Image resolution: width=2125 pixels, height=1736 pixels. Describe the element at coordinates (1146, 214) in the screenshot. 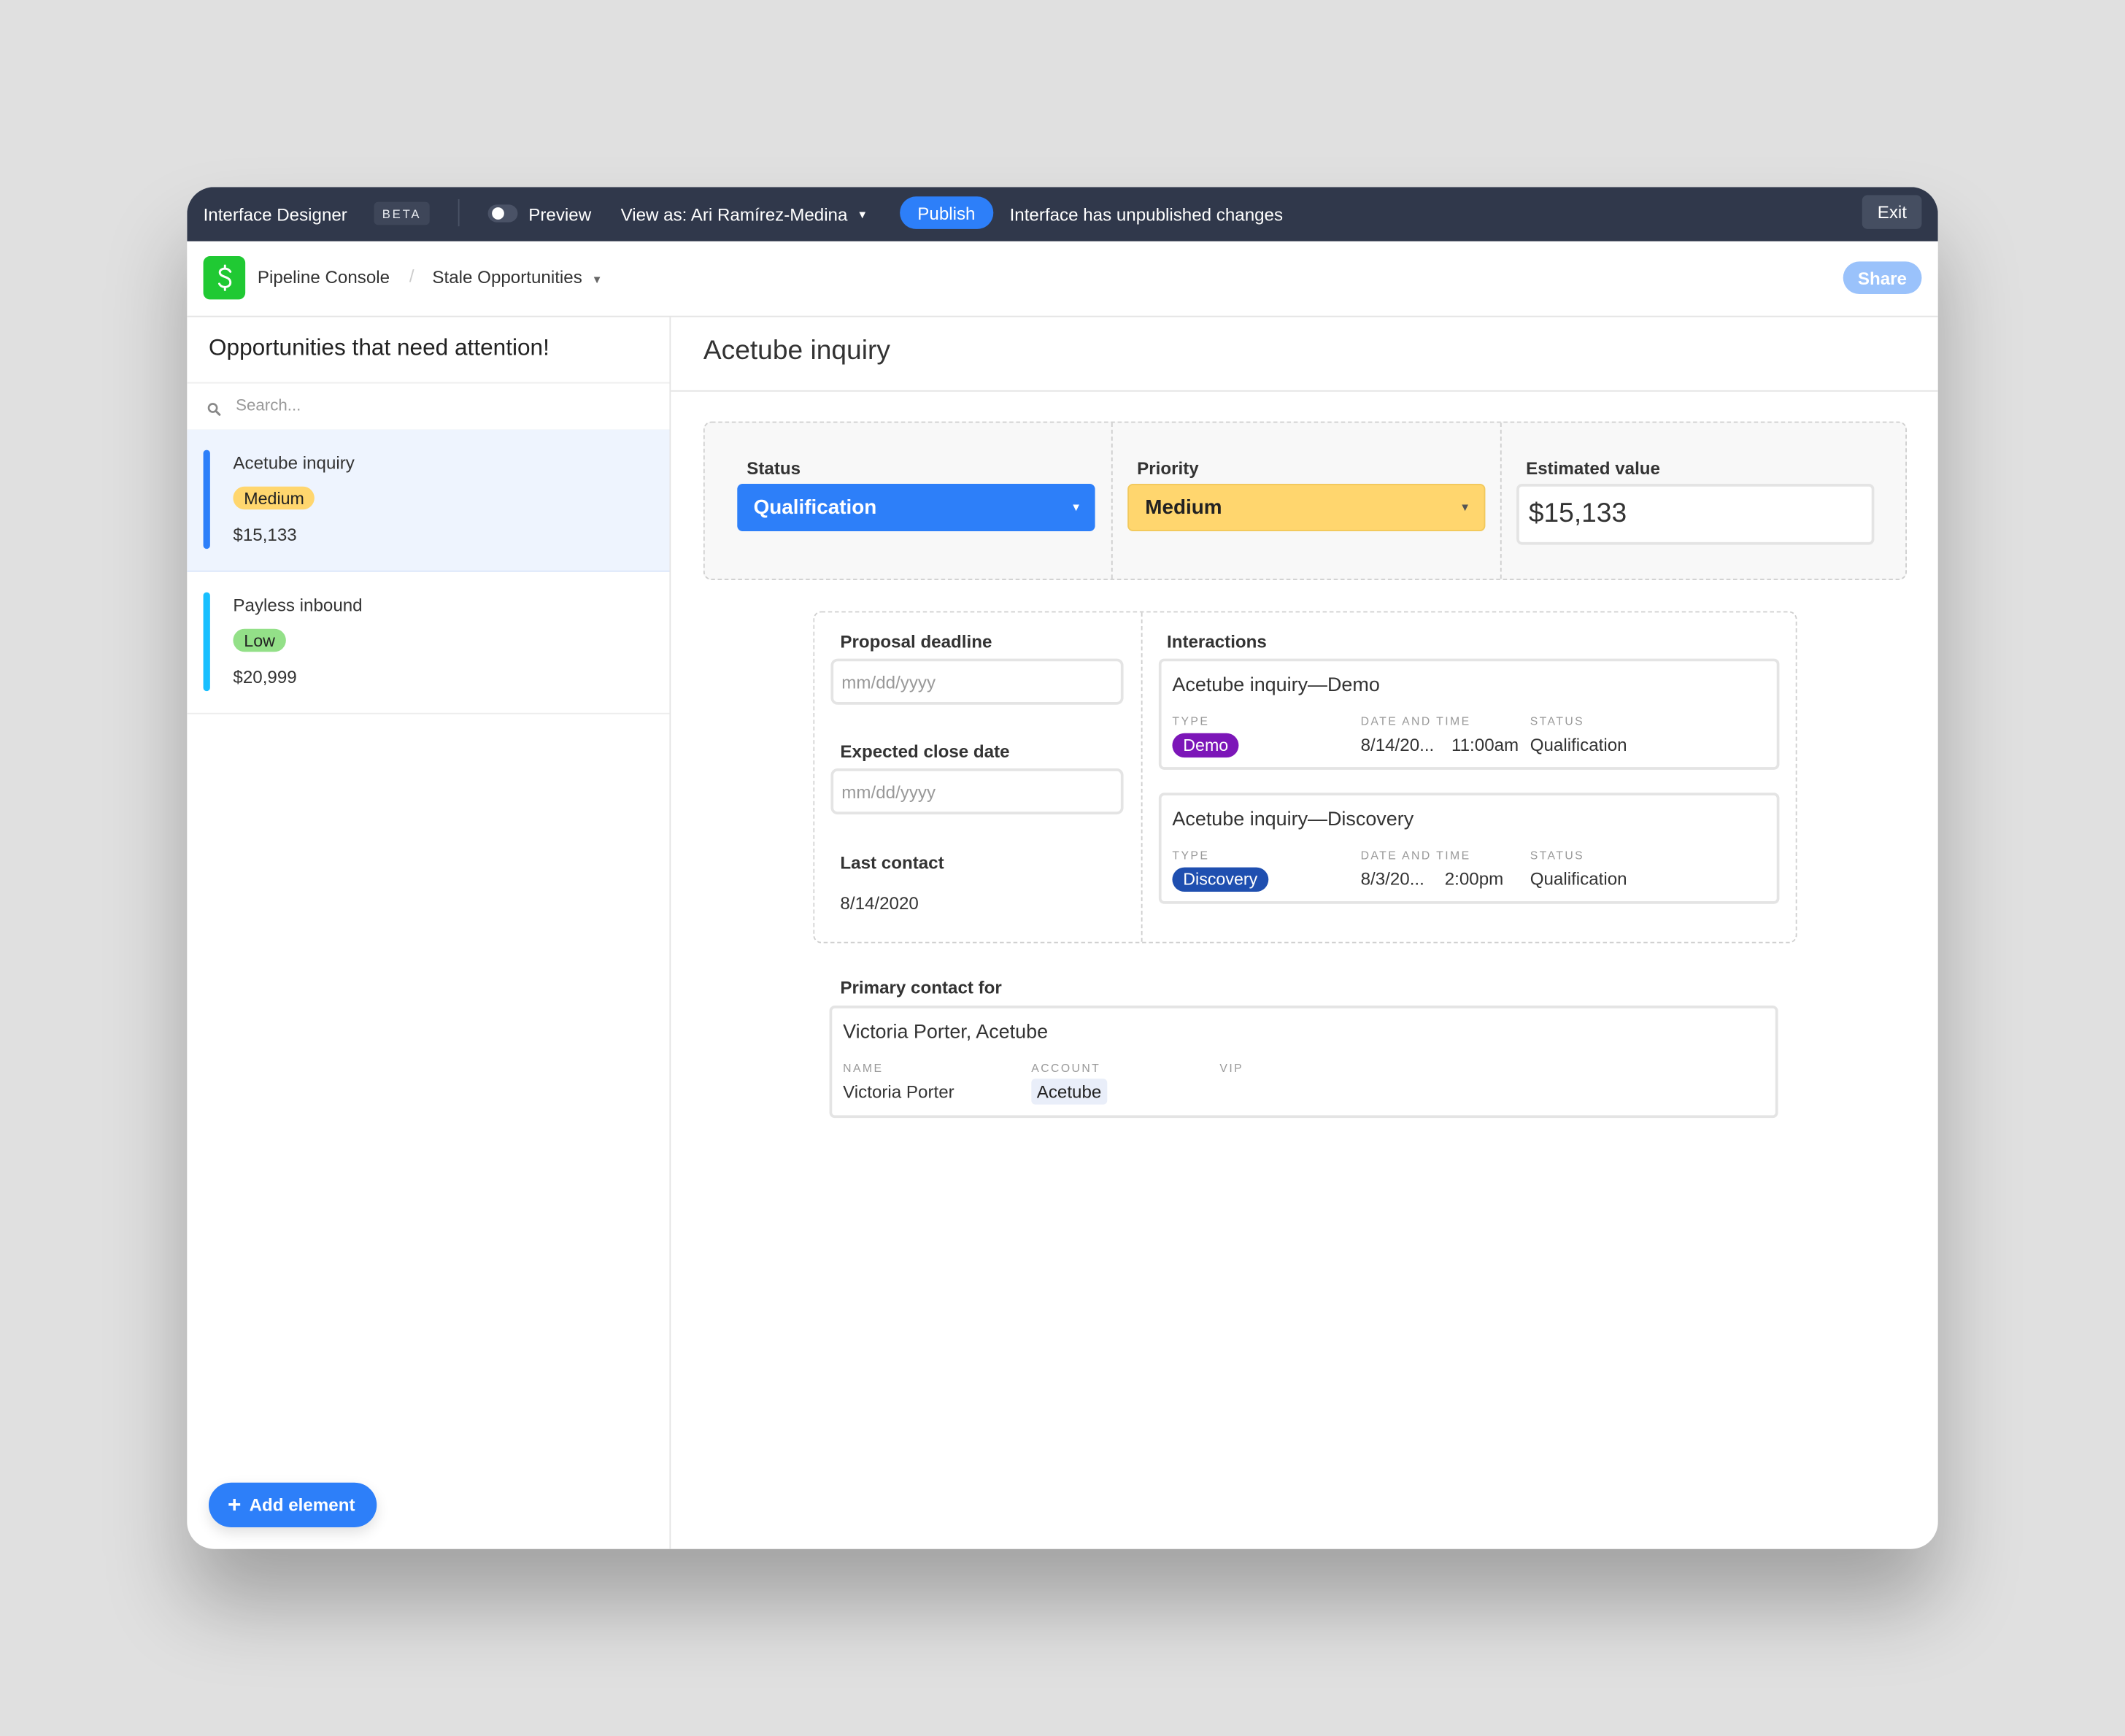

I see `publish-status: Interface has unpublished changes` at that location.